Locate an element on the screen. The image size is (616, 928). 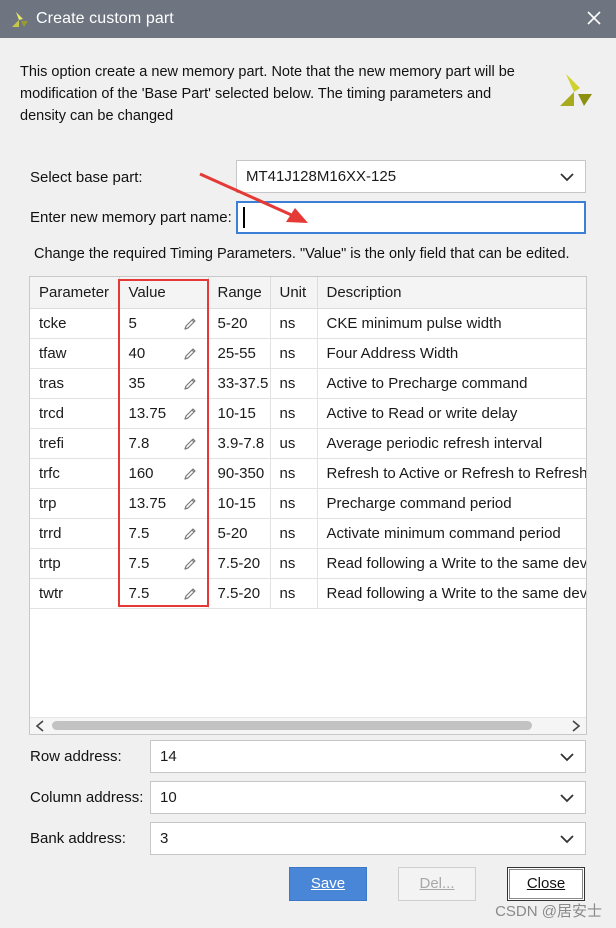
cell-value: 7.8 is located at coordinates (164, 443).